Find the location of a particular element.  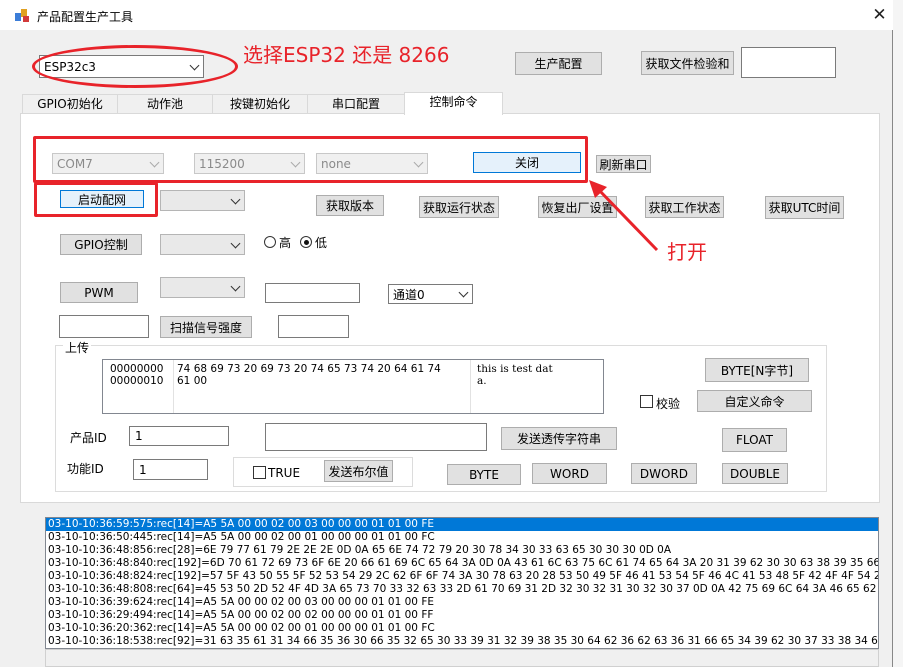

channel-select: 通道0 is located at coordinates (430, 294).